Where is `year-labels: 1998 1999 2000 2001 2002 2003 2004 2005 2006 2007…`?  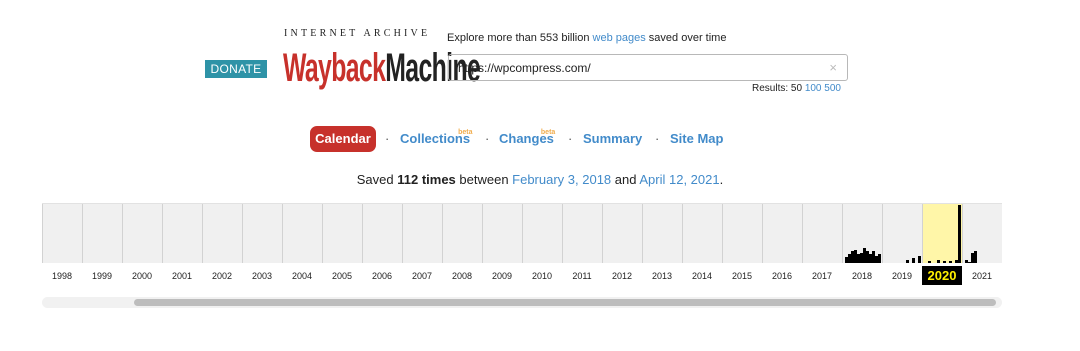 year-labels: 1998 1999 2000 2001 2002 2003 2004 2005 2006 2007… is located at coordinates (522, 275).